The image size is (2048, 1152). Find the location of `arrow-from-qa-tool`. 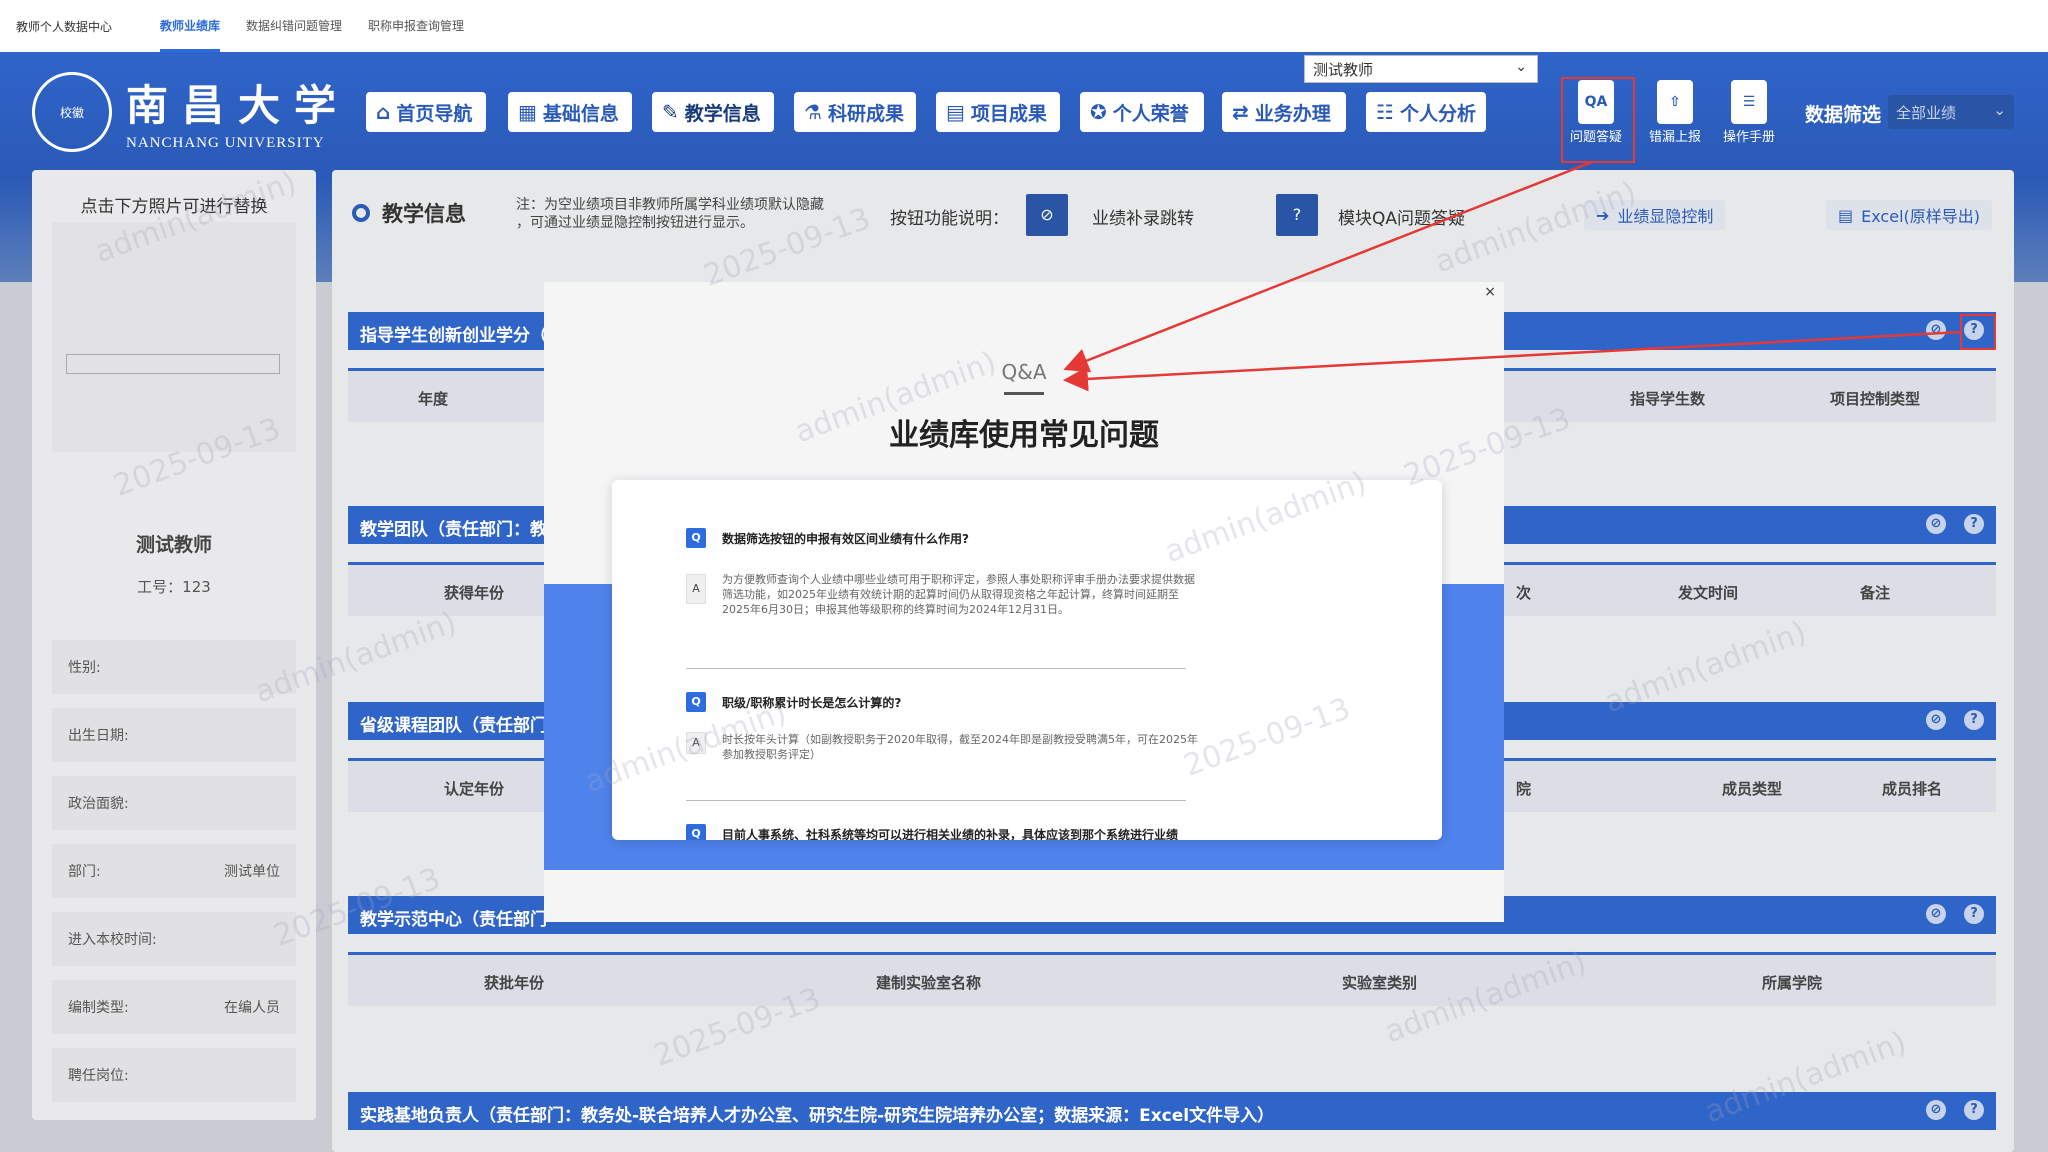

arrow-from-qa-tool is located at coordinates (1328, 266).